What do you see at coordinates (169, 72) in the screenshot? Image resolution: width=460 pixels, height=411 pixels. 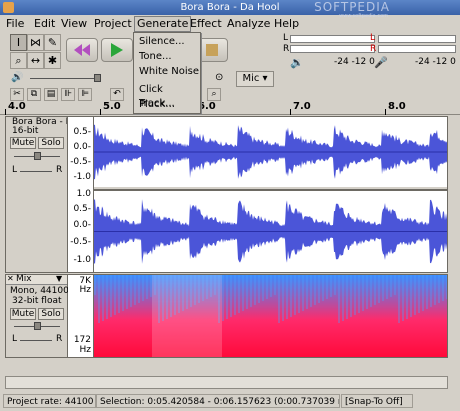 I see `menu-item-white-noise: White Noise` at bounding box center [169, 72].